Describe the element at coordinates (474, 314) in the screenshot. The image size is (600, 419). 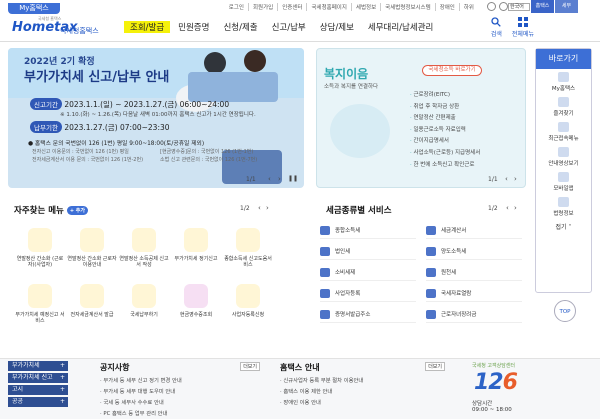
I see `tax-item: 근로자녀장려금` at that location.